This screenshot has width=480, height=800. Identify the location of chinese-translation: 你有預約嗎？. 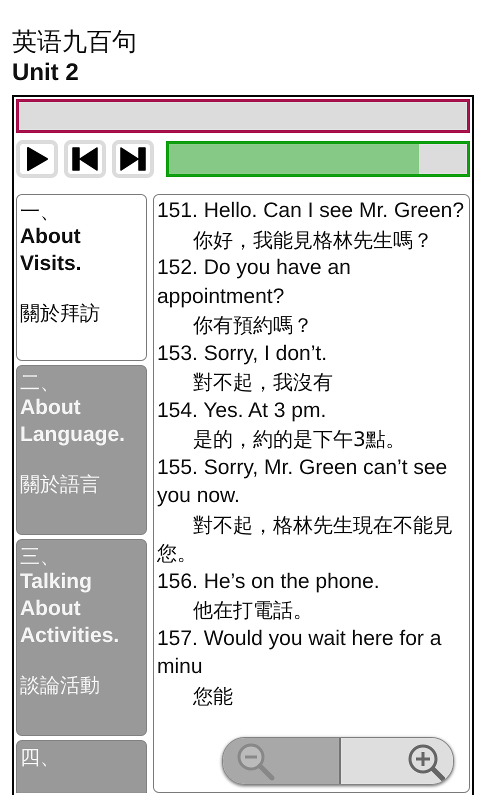
(253, 325).